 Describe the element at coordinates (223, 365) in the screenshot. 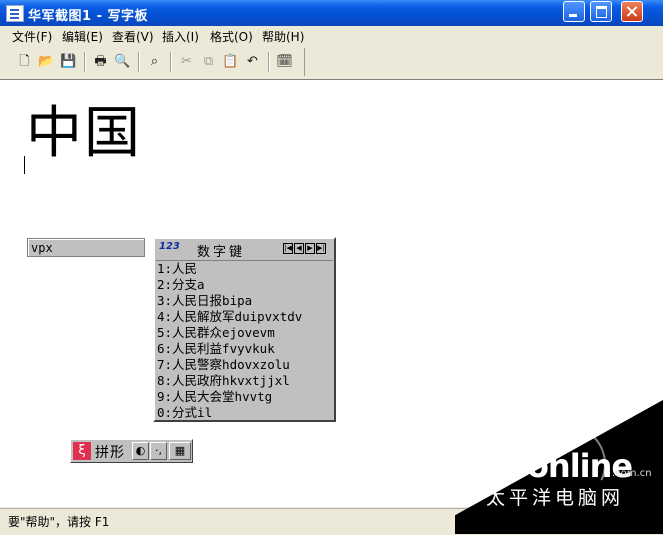

I see `candidate-item: 7:人民警察hdovxzolu` at that location.